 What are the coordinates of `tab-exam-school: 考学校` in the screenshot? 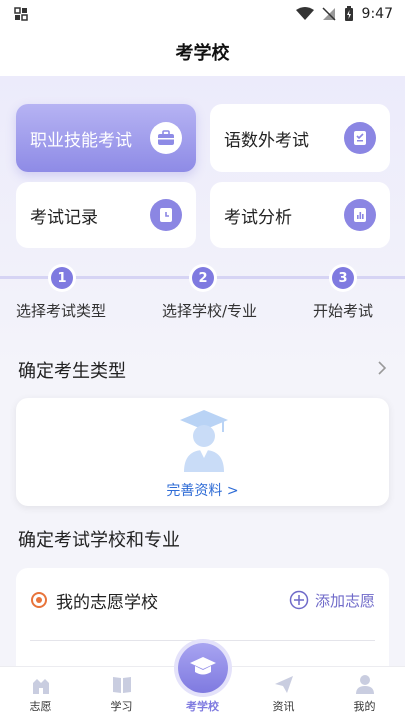 It's located at (202, 681).